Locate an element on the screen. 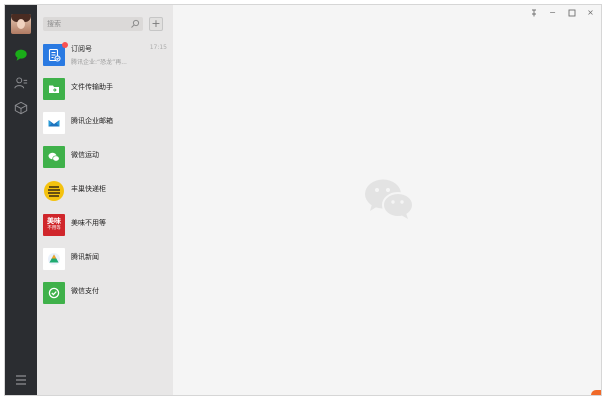 The width and height of the screenshot is (607, 400). pin-icon is located at coordinates (533, 12).